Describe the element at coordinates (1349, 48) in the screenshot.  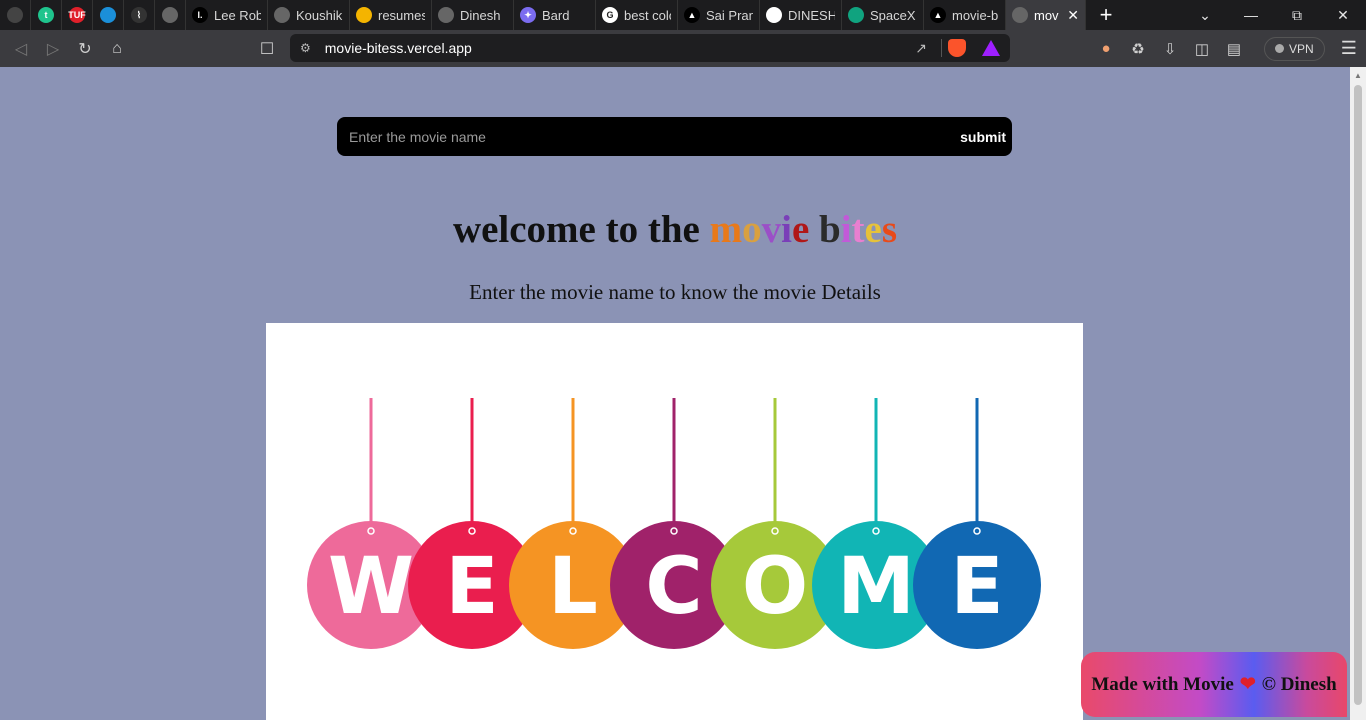
I see `menu-icon: ☰` at that location.